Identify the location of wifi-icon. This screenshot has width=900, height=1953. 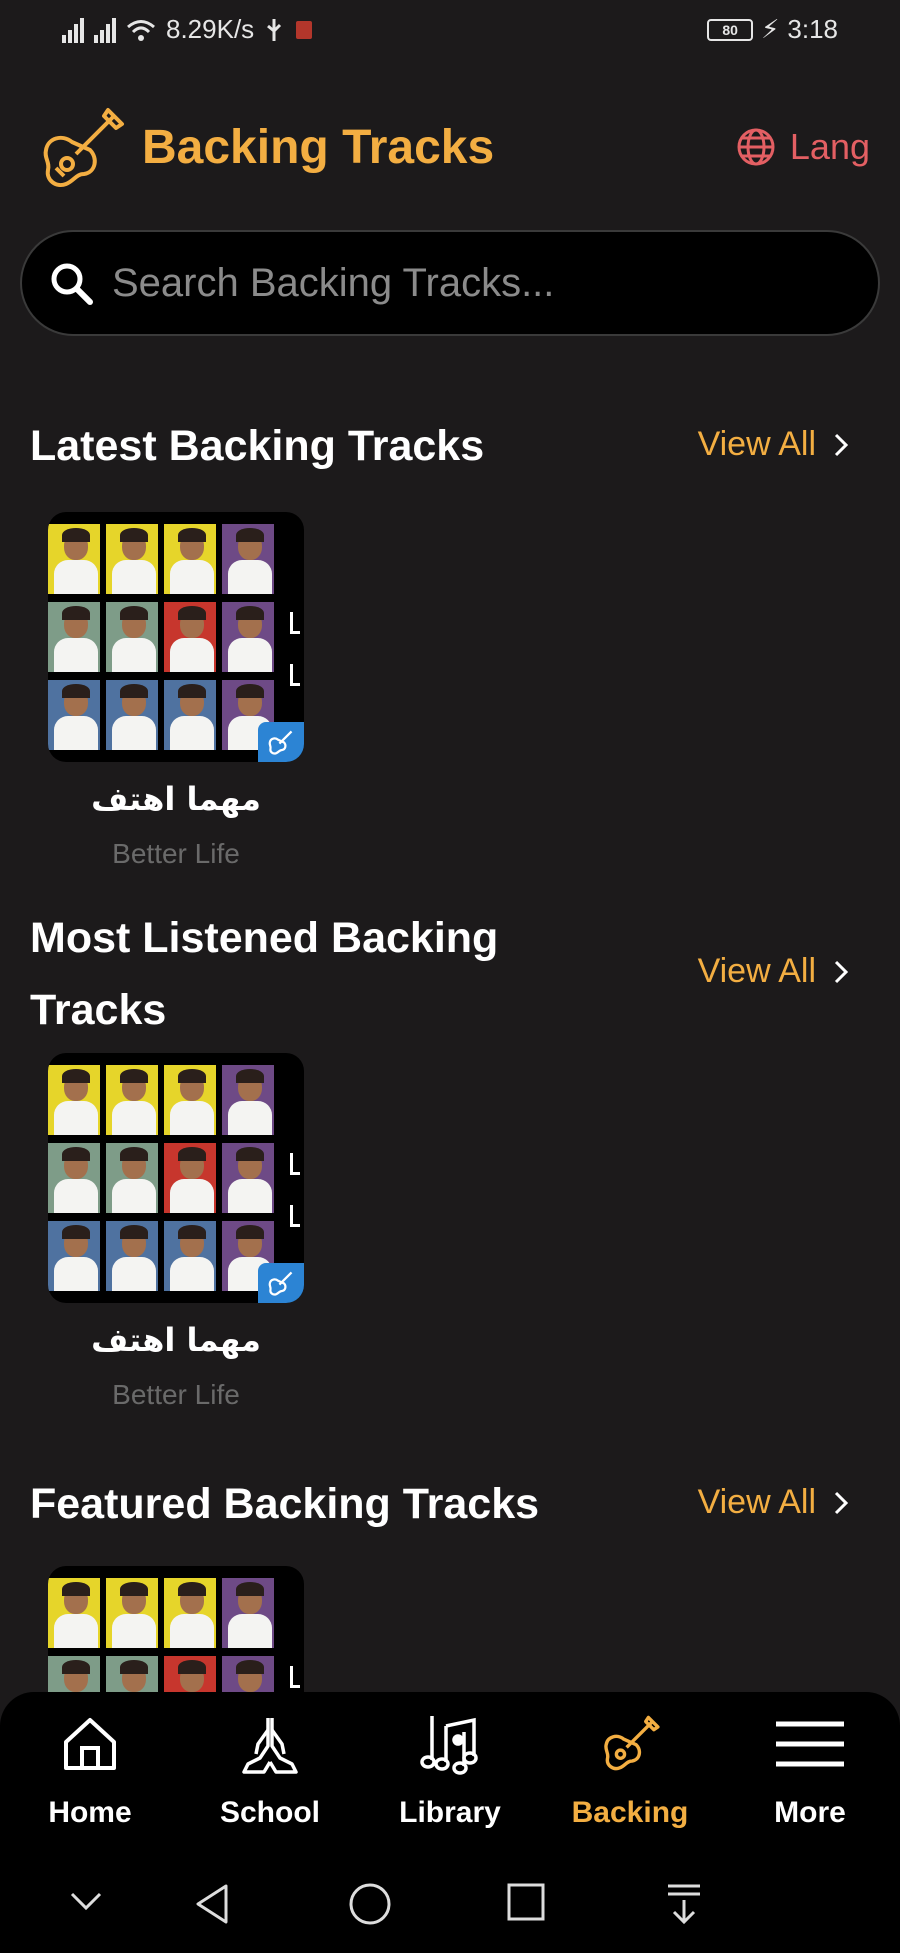
(141, 30).